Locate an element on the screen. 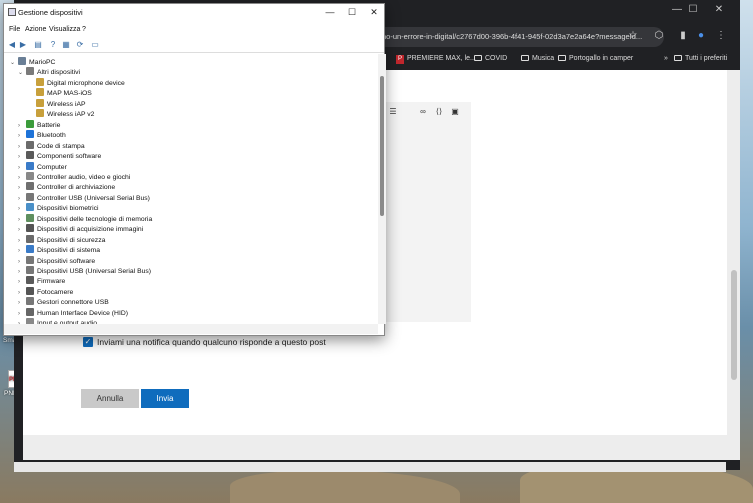 The width and height of the screenshot is (753, 503). tree-node: › Componenti software is located at coordinates (59, 156).